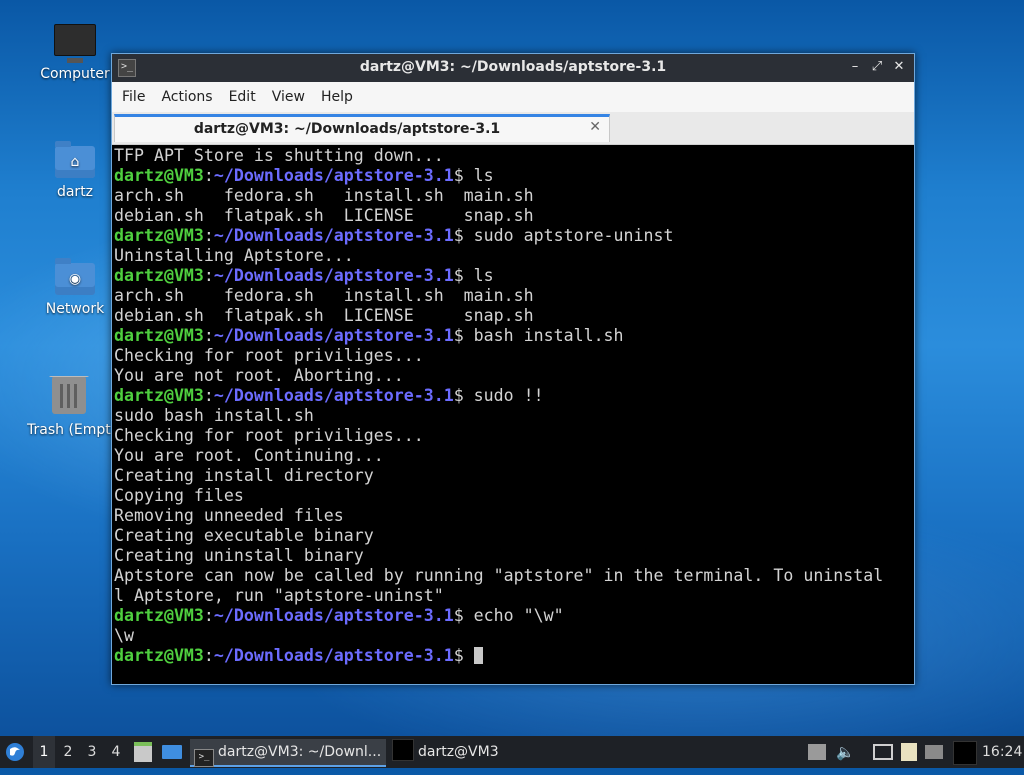  I want to click on menu-file: File, so click(132, 97).